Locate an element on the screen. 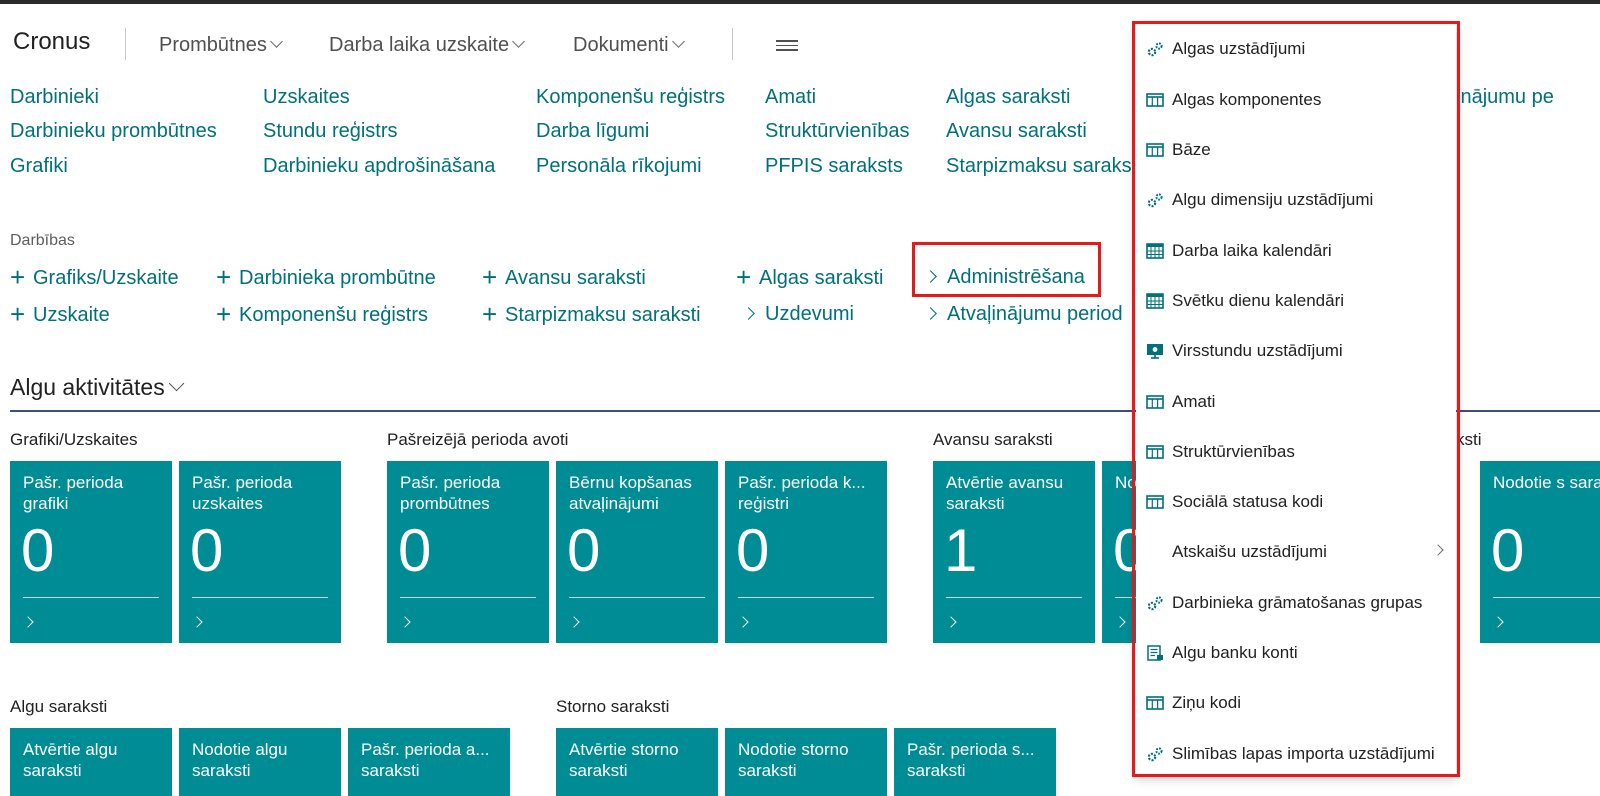 The width and height of the screenshot is (1600, 796). action-label: Avansu saraksti is located at coordinates (575, 278).